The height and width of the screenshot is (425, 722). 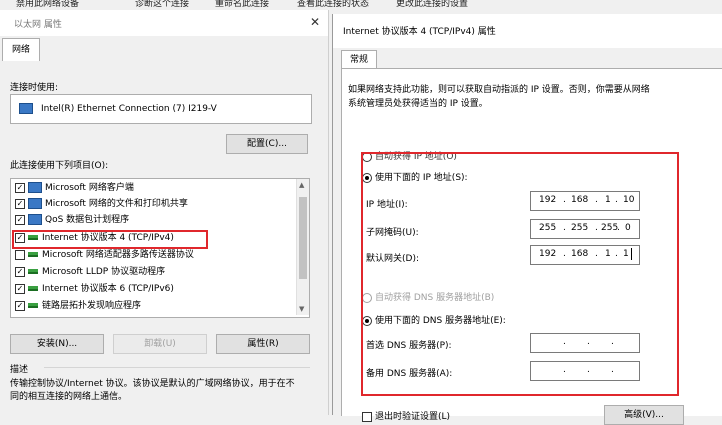 I want to click on adapter-box: Intel(R) Ethernet Connection (7) I219-V, so click(x=161, y=109).